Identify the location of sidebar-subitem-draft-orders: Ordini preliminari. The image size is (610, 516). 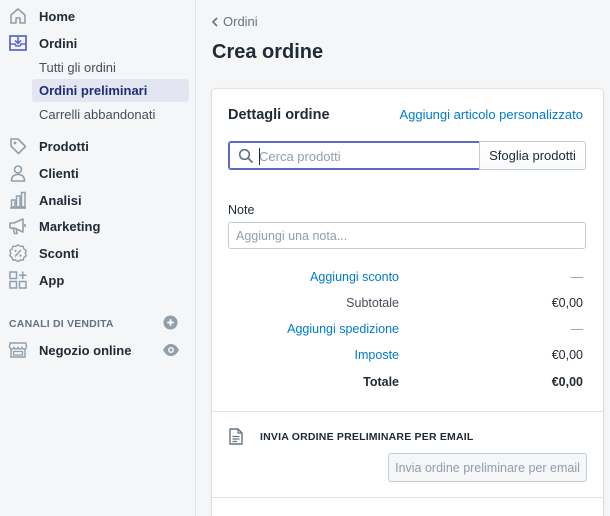
(110, 90).